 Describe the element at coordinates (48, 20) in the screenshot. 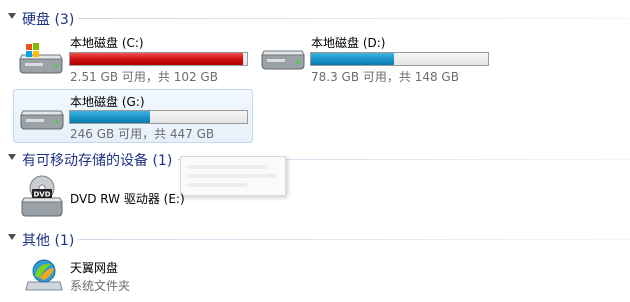

I see `group-title: 硬盘 (3)` at that location.